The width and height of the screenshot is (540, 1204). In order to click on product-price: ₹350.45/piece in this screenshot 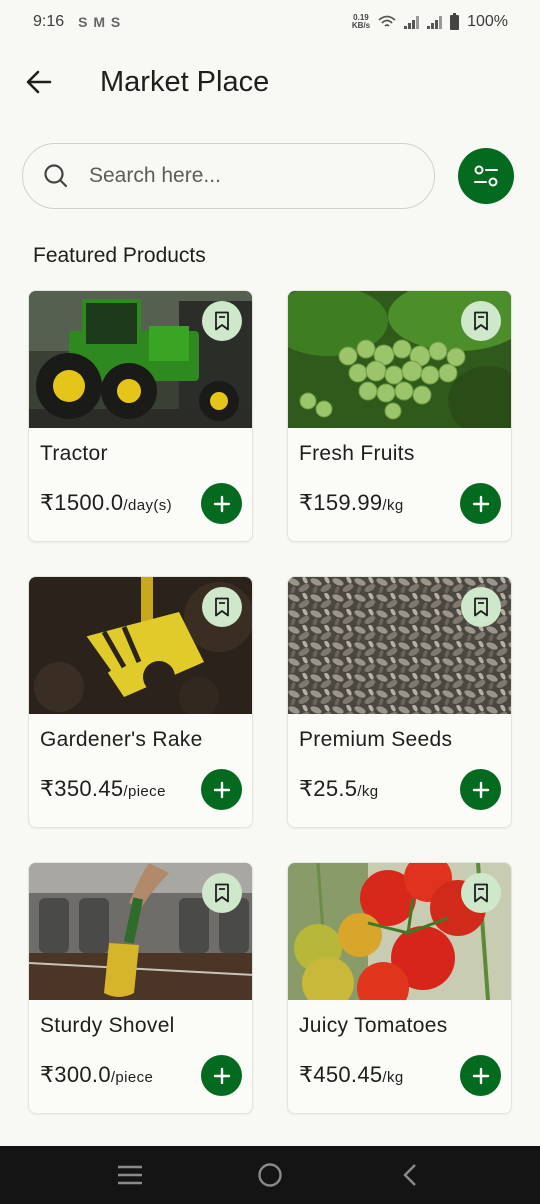, I will do `click(103, 788)`.